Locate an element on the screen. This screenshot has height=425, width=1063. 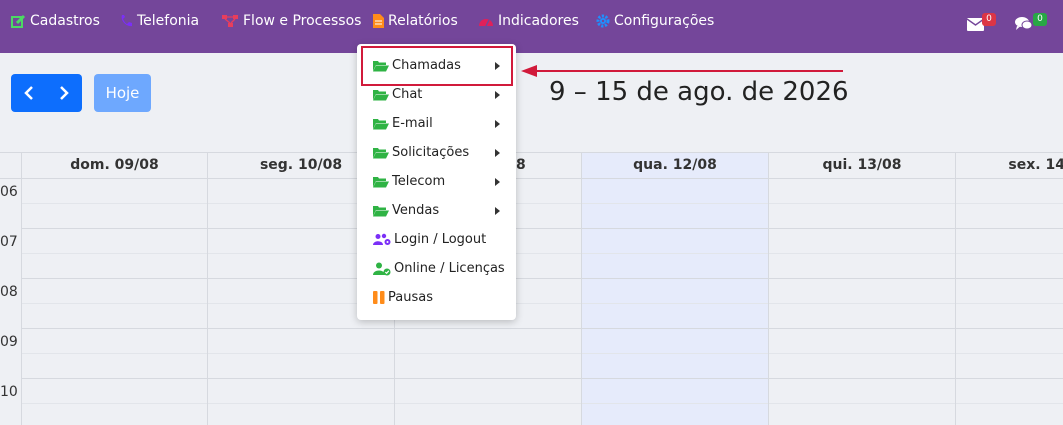
flow-icon is located at coordinates (230, 21).